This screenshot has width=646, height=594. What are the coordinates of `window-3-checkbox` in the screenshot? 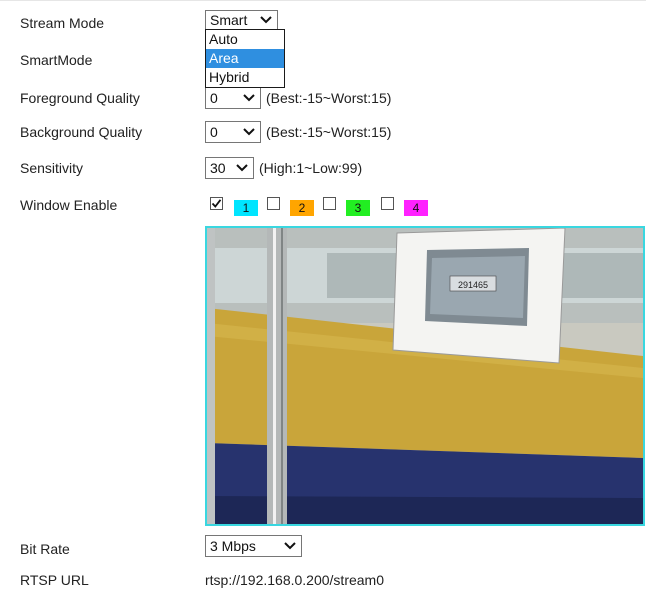 It's located at (329, 203).